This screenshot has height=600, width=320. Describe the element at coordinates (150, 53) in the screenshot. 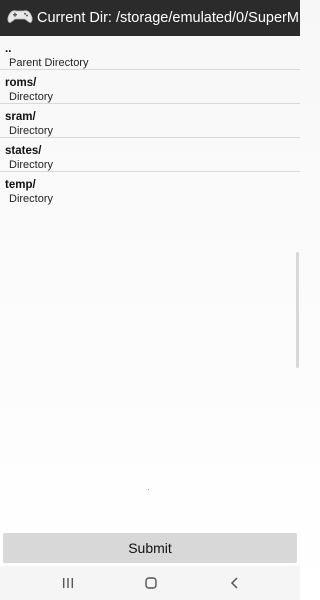

I see `list-item-parent-directory: .. Parent Directory` at that location.